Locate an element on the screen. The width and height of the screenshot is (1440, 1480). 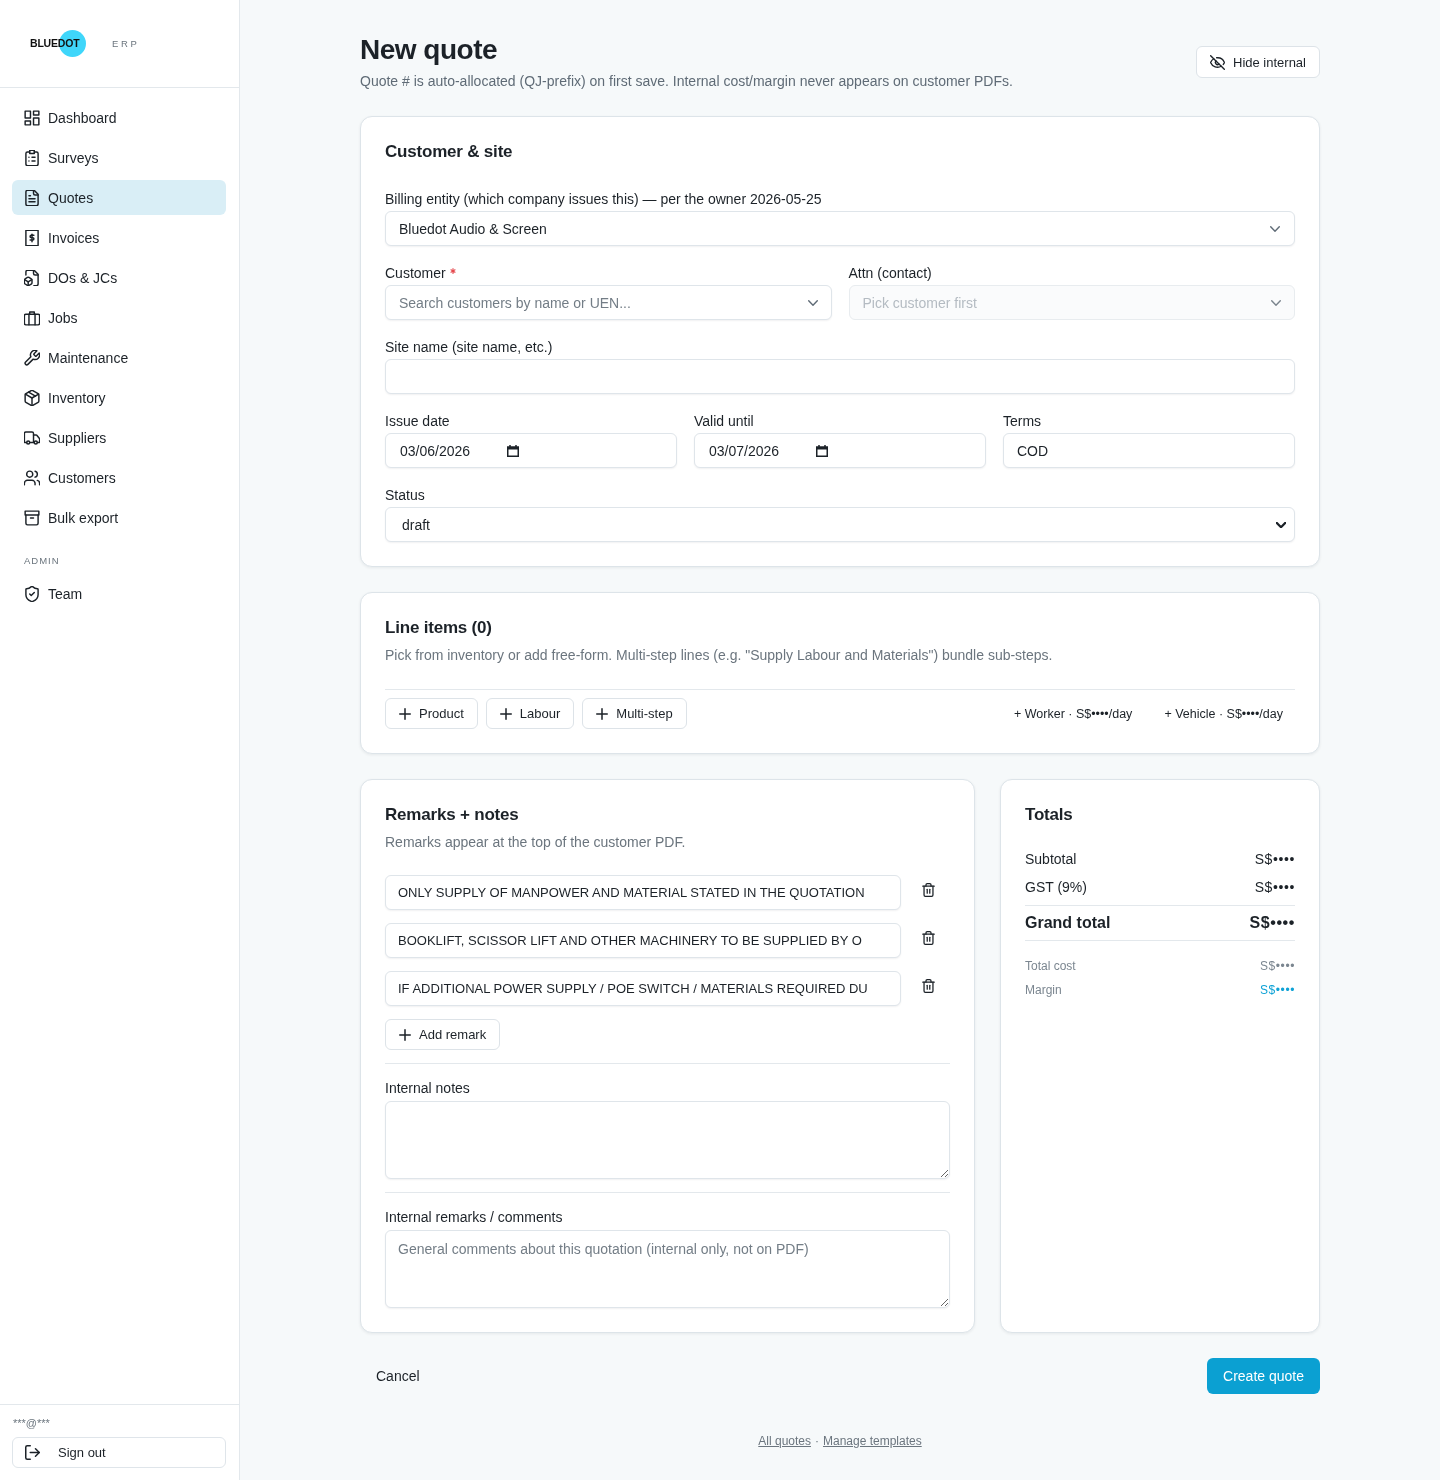
nav-item: DOs & JCs is located at coordinates (119, 277).